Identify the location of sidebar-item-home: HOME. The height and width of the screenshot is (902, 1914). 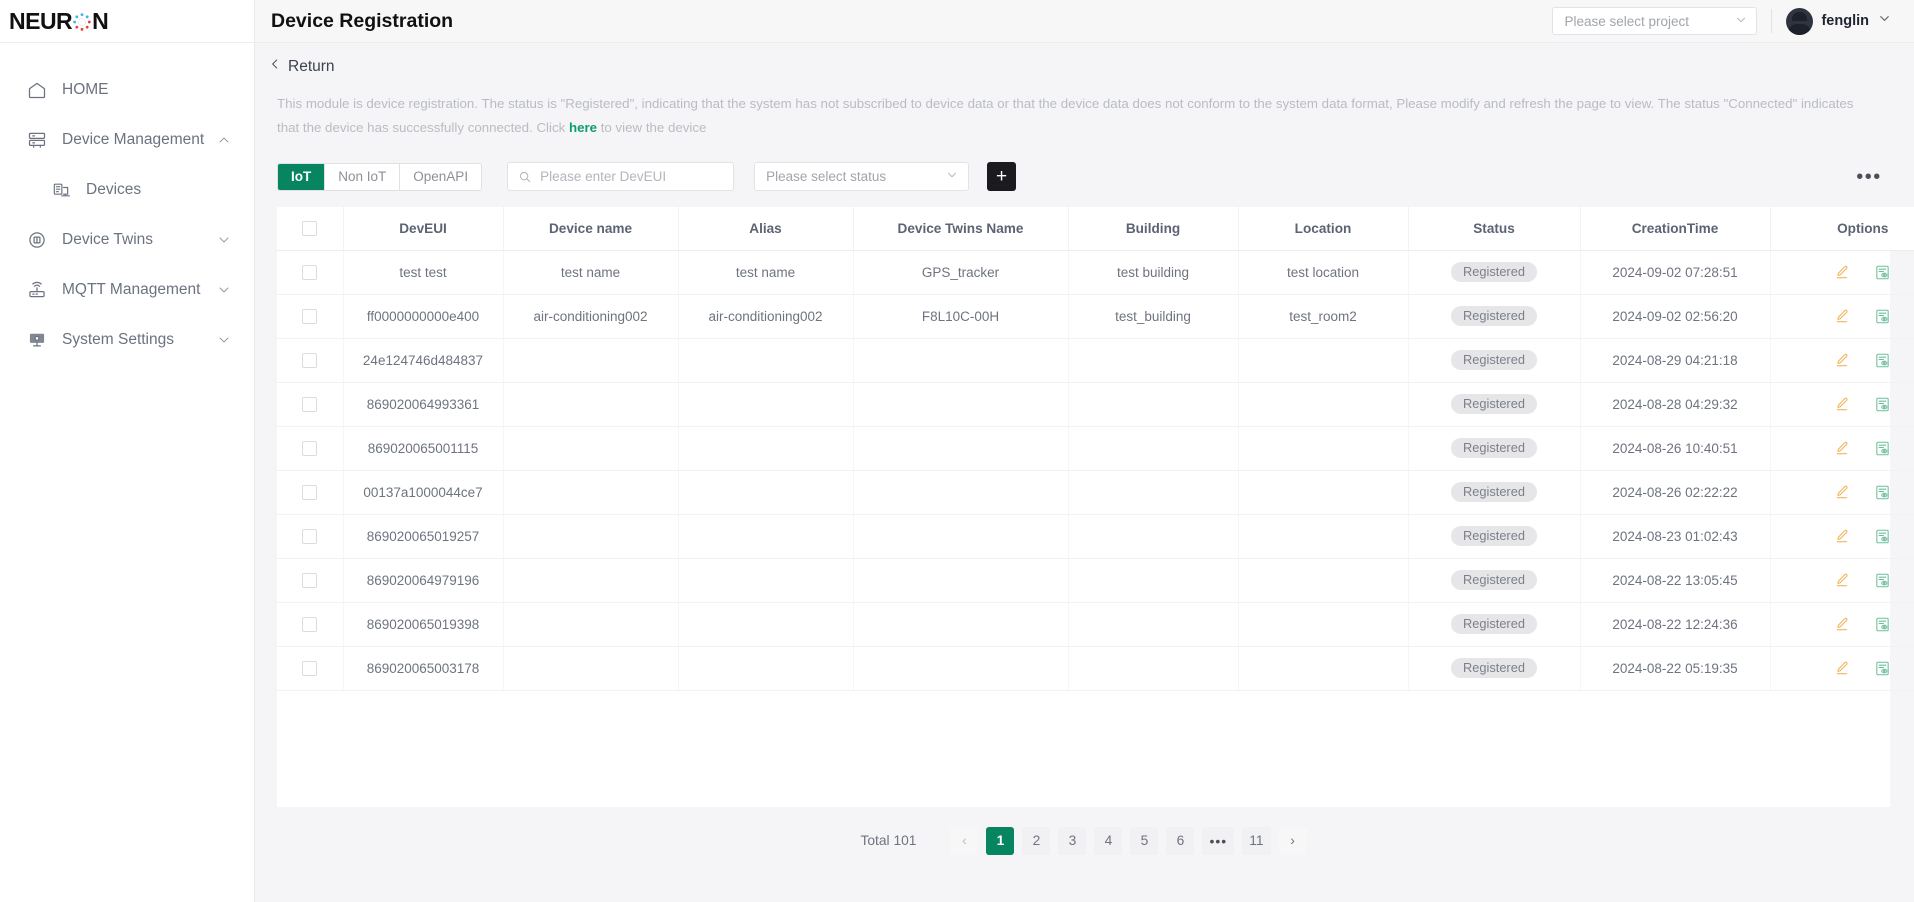
(127, 90).